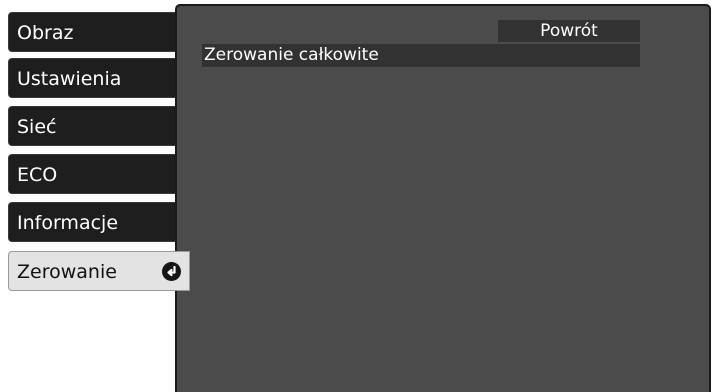 This screenshot has height=392, width=713. Describe the element at coordinates (421, 55) in the screenshot. I see `menu-item-zerowanie-calkowite: Zerowanie całkowite` at that location.